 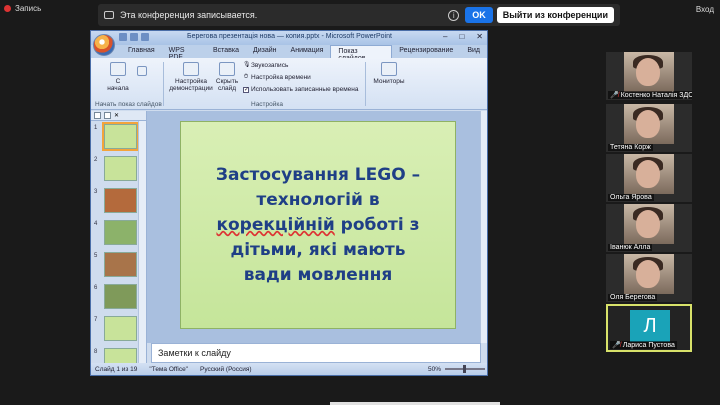 What do you see at coordinates (28, 8) in the screenshot?
I see `recording-label: Запись` at bounding box center [28, 8].